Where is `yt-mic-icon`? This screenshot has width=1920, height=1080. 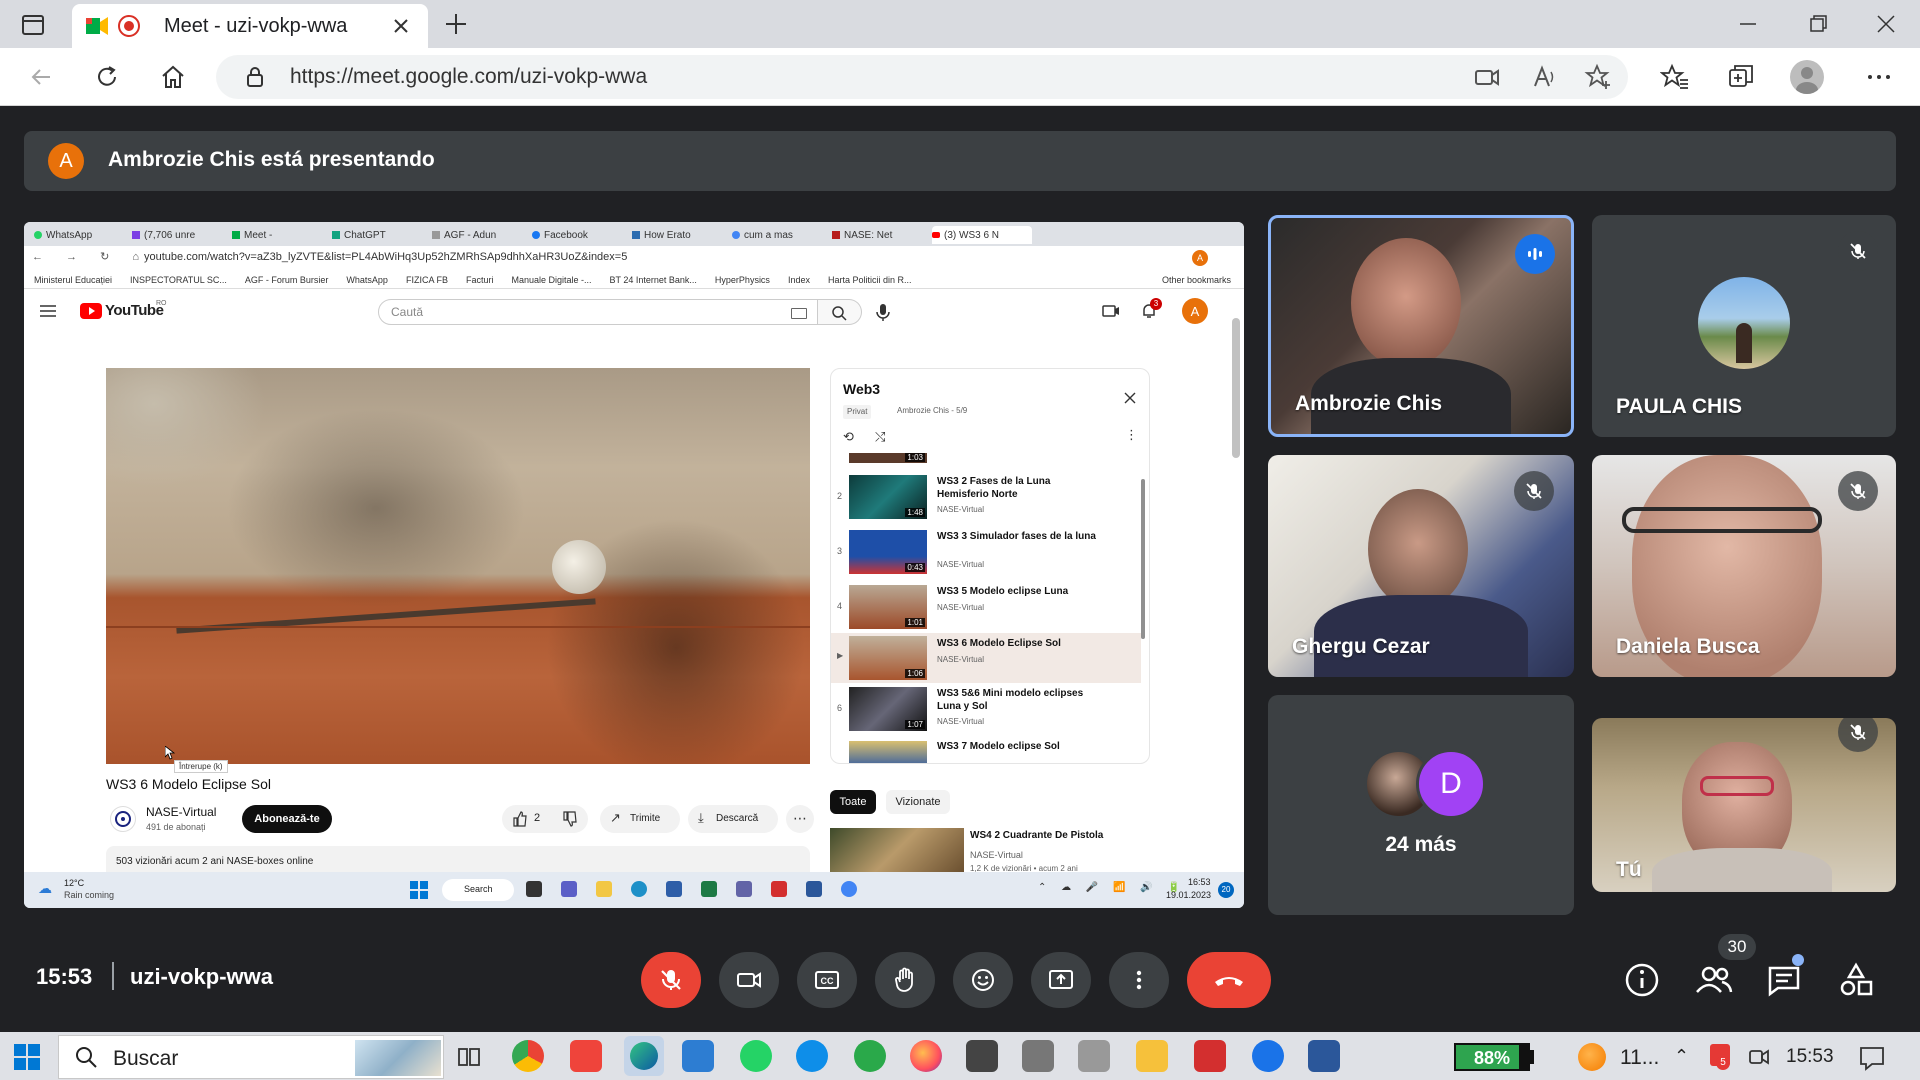
yt-mic-icon is located at coordinates (883, 312).